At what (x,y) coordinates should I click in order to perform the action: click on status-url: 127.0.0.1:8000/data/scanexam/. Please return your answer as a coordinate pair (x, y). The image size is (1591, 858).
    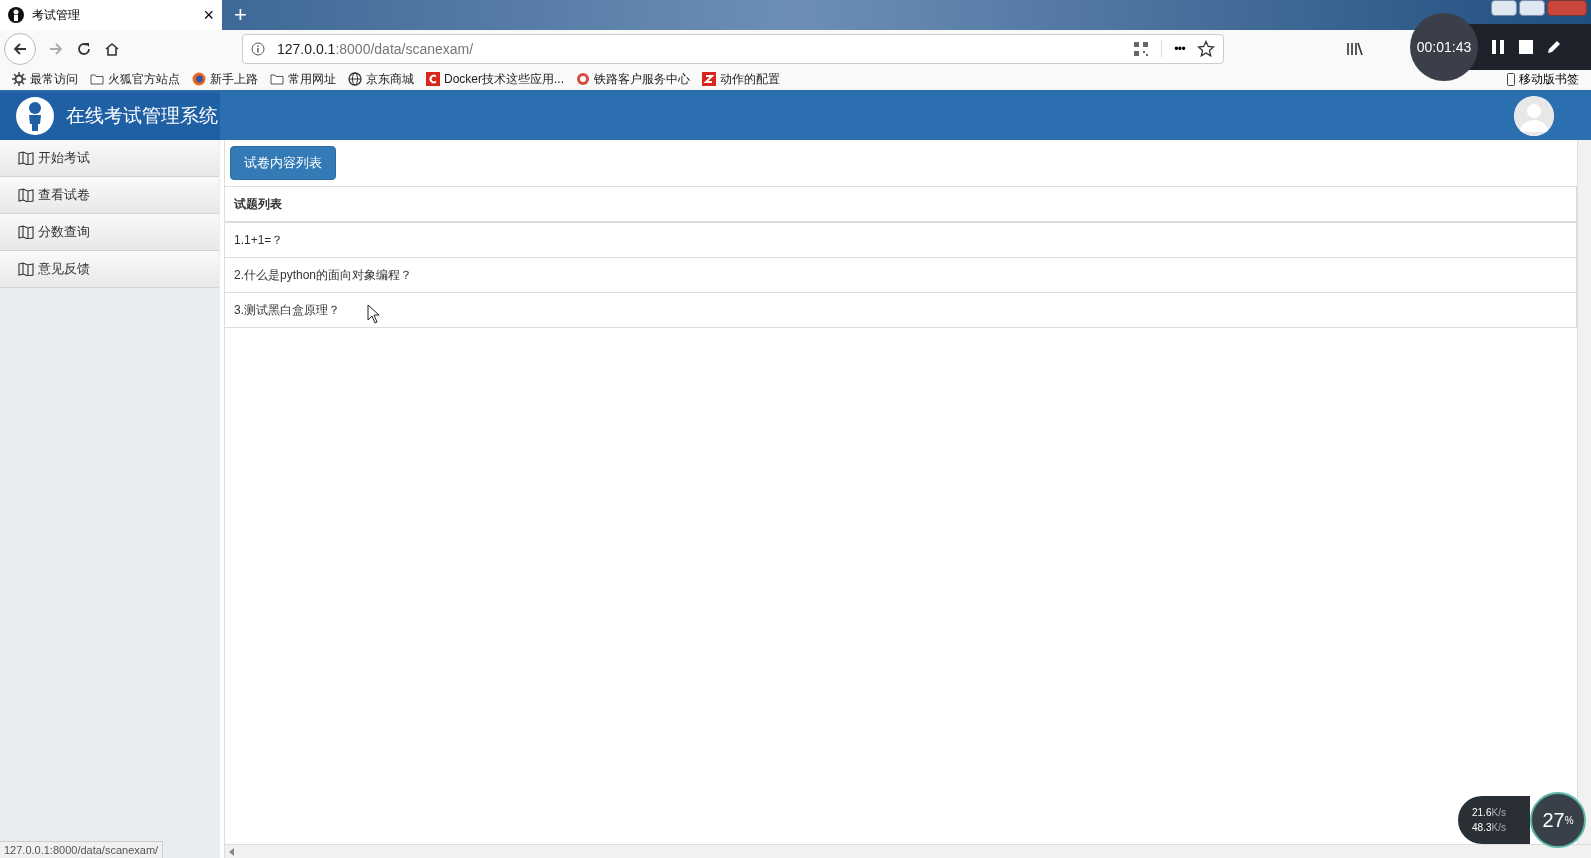
    Looking at the image, I should click on (82, 849).